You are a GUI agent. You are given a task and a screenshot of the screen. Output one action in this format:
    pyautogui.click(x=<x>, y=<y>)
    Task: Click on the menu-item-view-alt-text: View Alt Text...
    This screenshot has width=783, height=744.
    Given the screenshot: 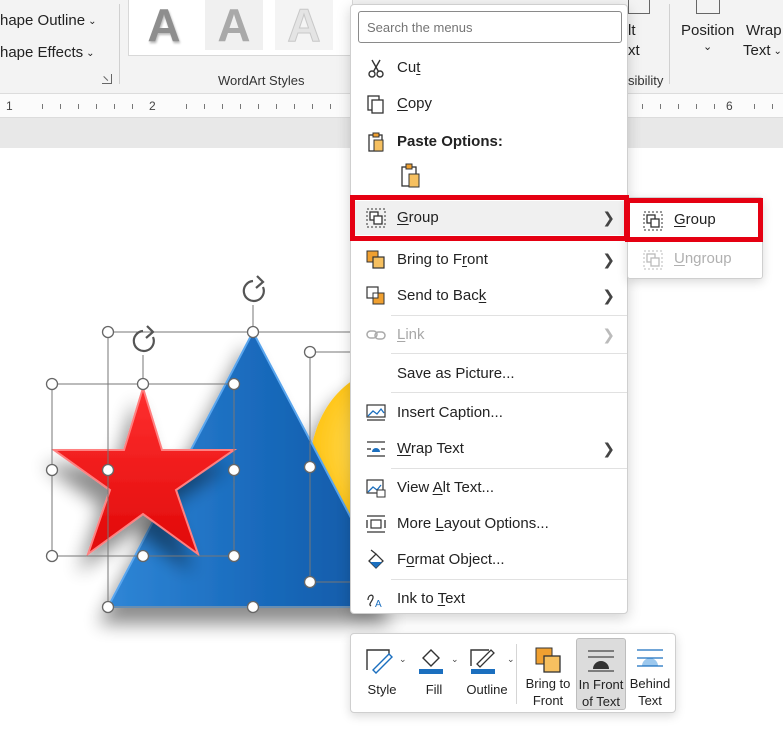 What is the action you would take?
    pyautogui.click(x=489, y=488)
    